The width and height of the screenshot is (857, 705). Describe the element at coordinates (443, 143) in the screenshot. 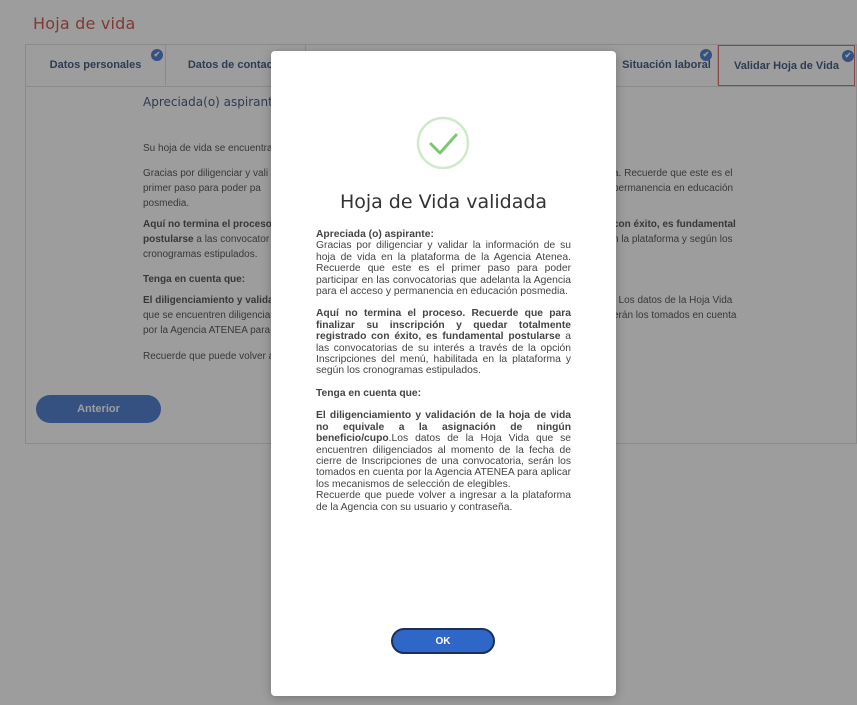

I see `success-check-icon` at that location.